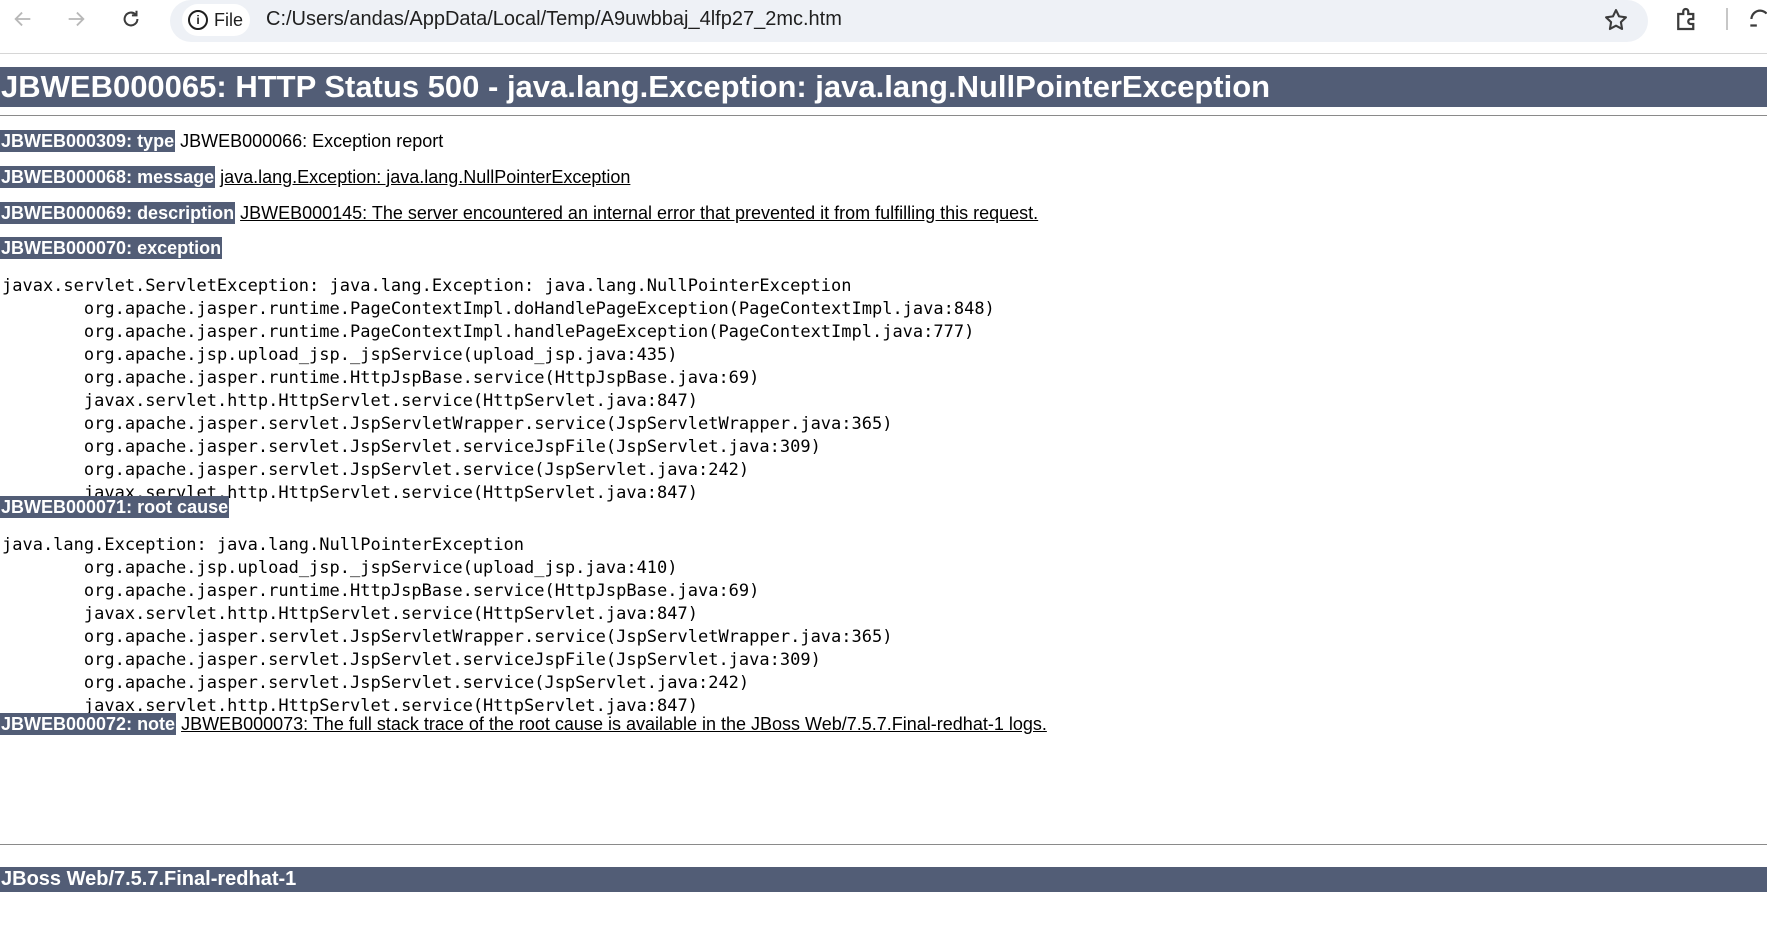 This screenshot has width=1767, height=945. I want to click on exception-label: JBWEB000070: exception, so click(111, 248).